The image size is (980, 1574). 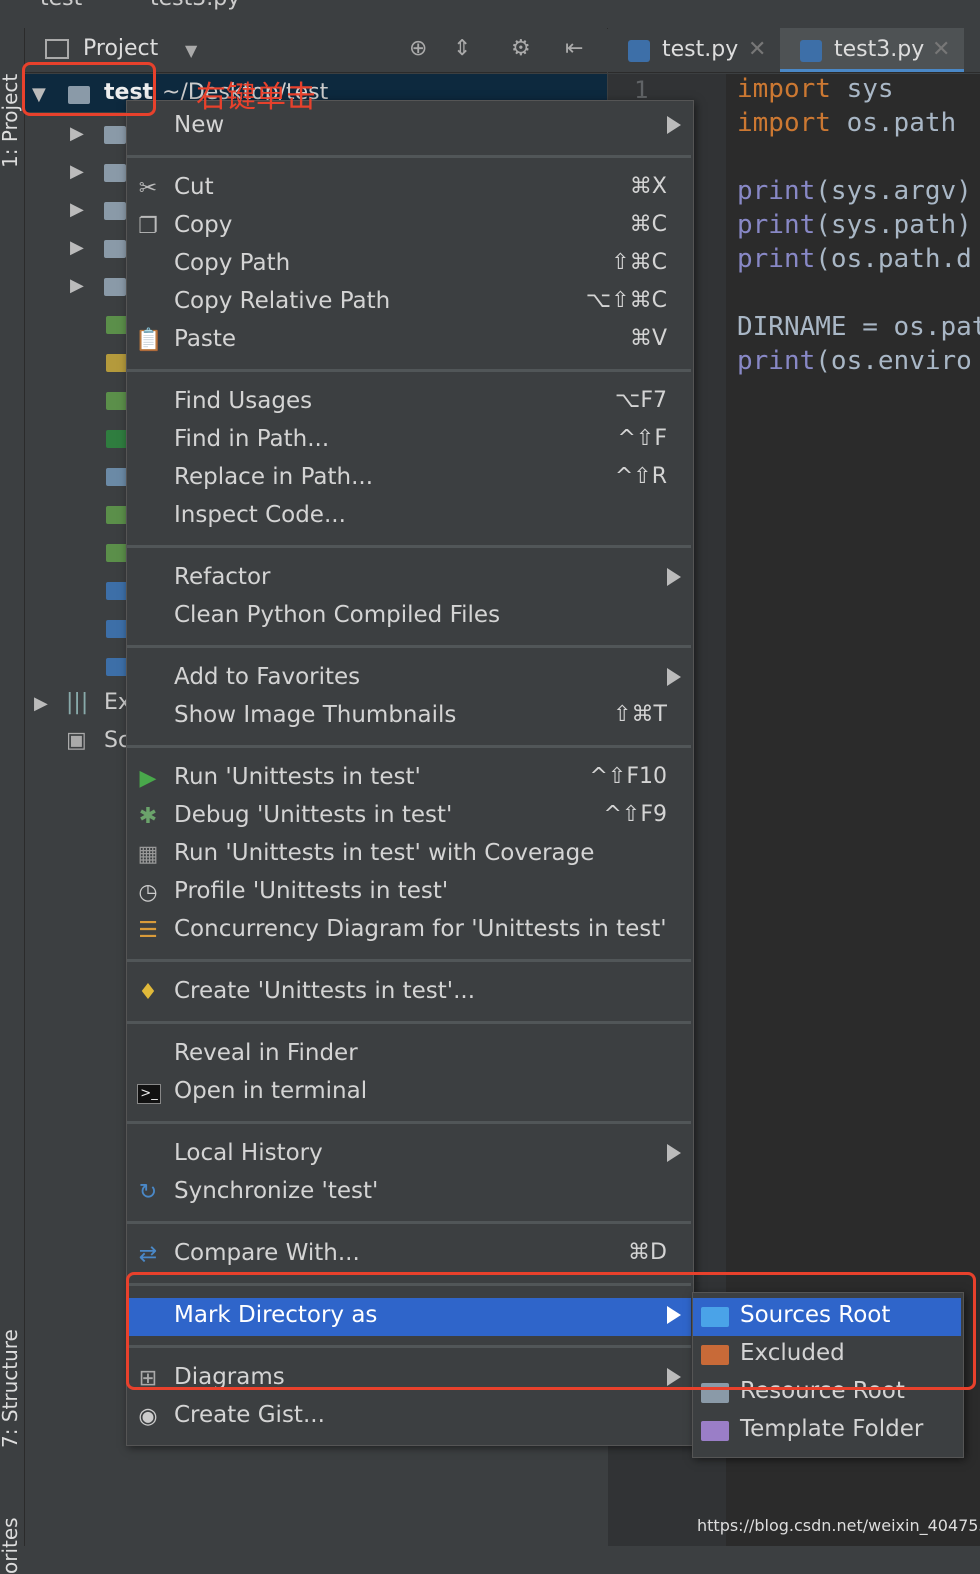 What do you see at coordinates (148, 188) in the screenshot?
I see `scissors-icon: ✂` at bounding box center [148, 188].